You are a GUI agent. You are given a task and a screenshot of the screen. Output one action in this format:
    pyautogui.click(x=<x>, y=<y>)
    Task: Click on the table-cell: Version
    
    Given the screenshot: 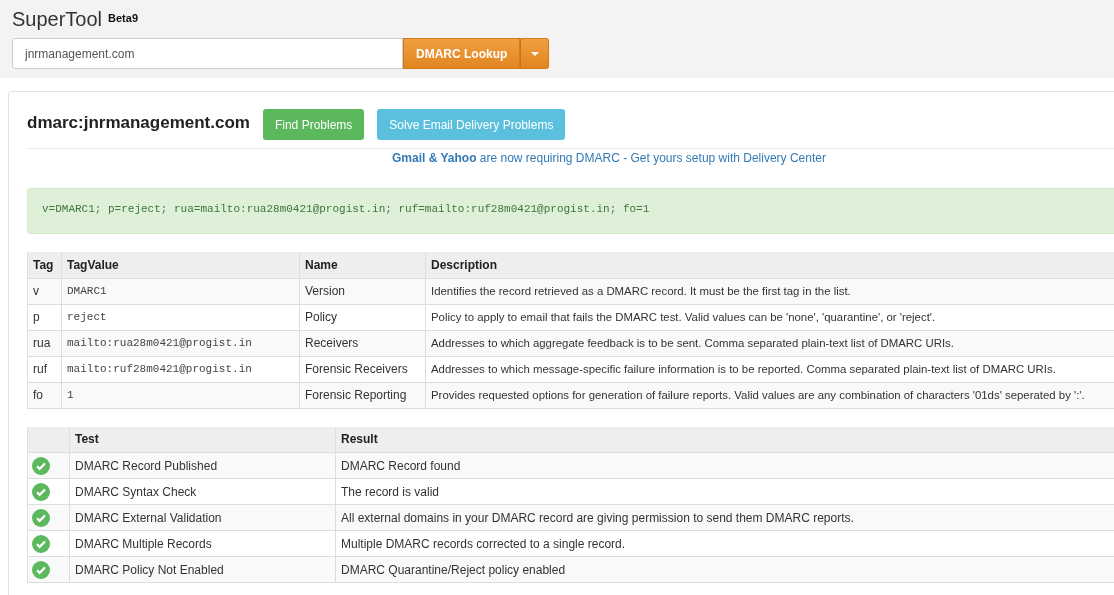 What is the action you would take?
    pyautogui.click(x=362, y=291)
    